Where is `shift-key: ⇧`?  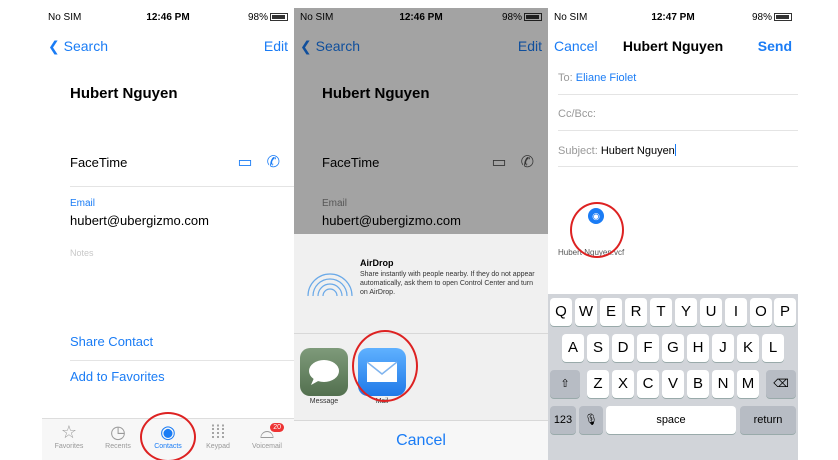
shift-key: ⇧ is located at coordinates (565, 384).